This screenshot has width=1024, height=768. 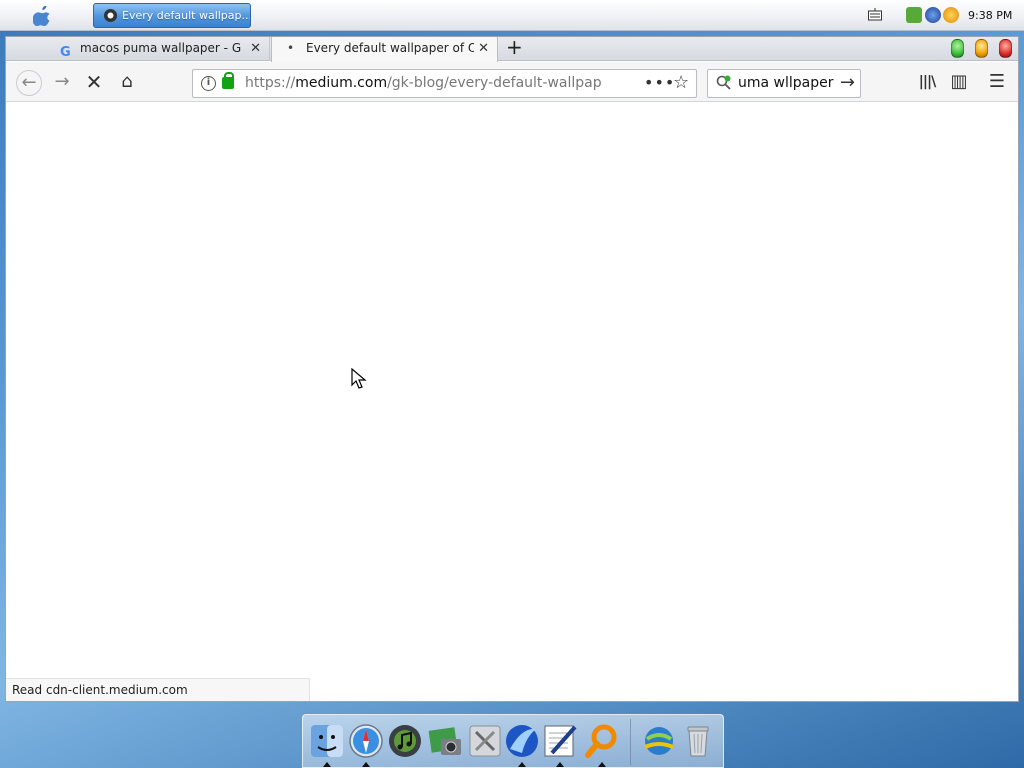 I want to click on search-go-arrow-icon: →, so click(x=847, y=82).